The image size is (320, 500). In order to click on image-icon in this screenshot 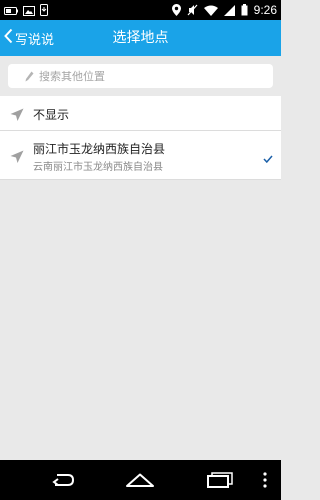, I will do `click(29, 10)`.